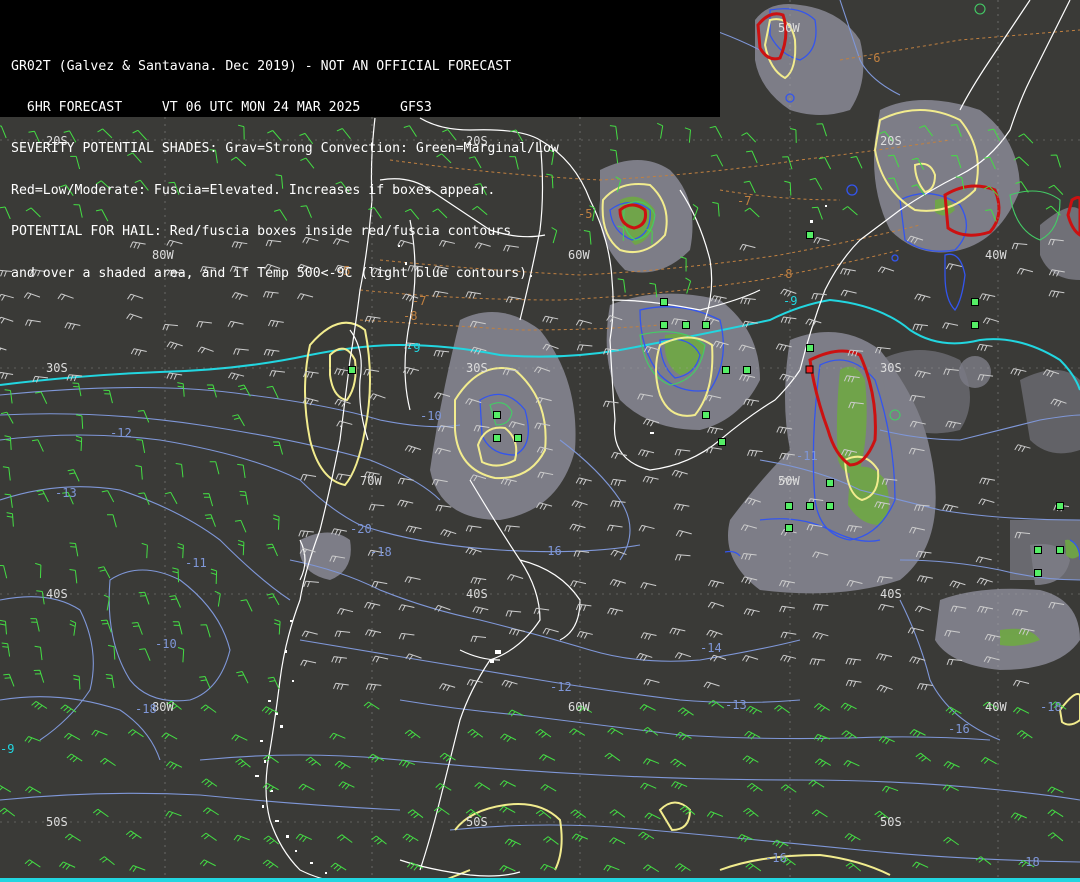  Describe the element at coordinates (7, 749) in the screenshot. I see `label-minus9-southwest: -9` at that location.